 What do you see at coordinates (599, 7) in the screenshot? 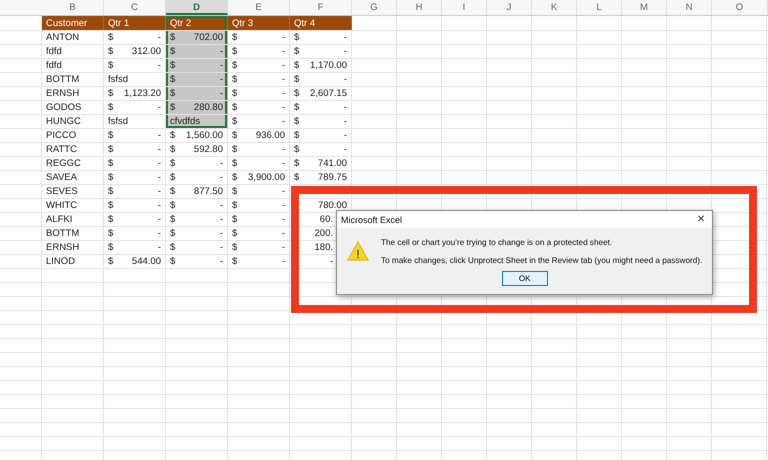
I see `column-header: L` at bounding box center [599, 7].